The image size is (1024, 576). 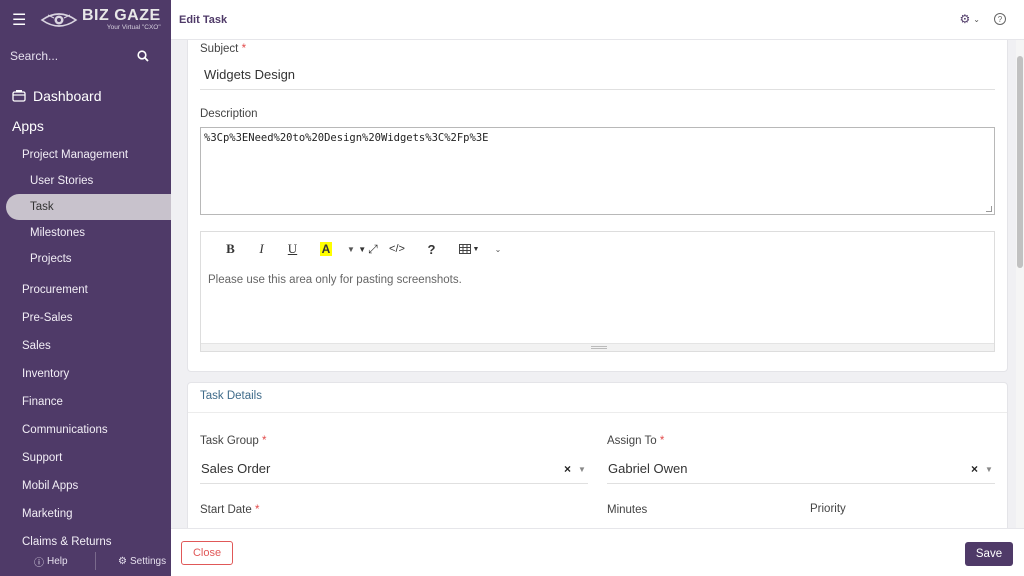 What do you see at coordinates (85, 346) in the screenshot?
I see `sidebar-item-sales: Sales` at bounding box center [85, 346].